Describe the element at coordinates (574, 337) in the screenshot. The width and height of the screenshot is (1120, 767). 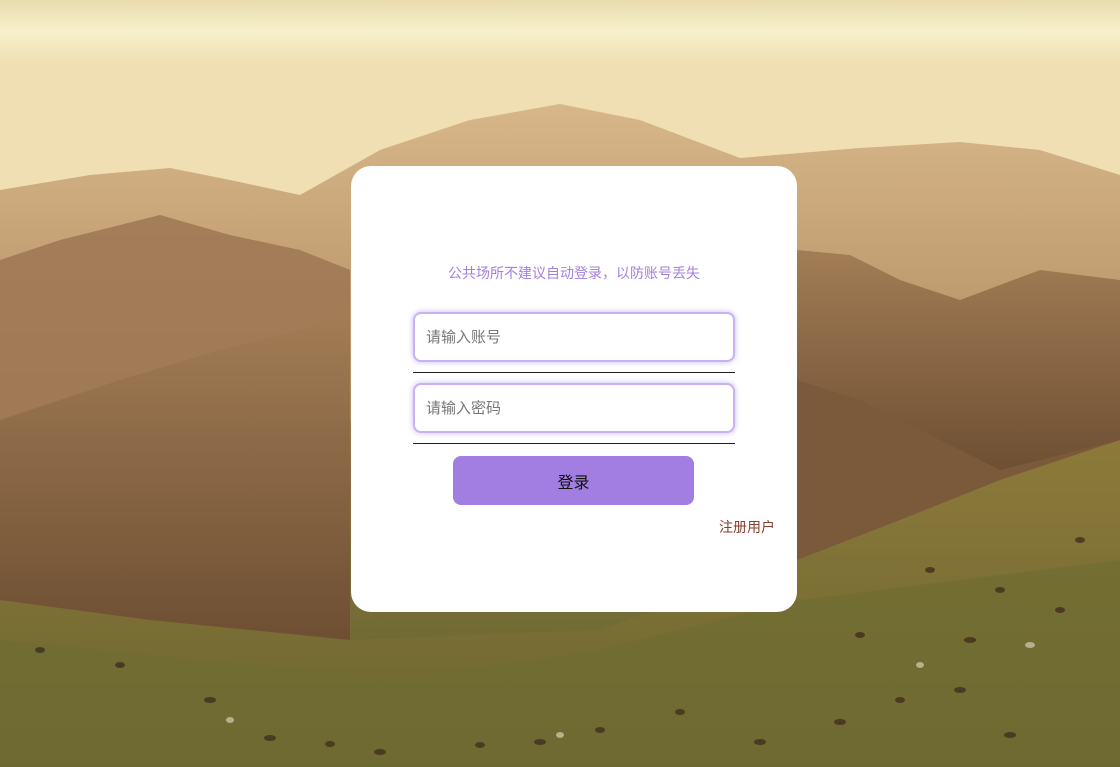
I see `account-input` at that location.